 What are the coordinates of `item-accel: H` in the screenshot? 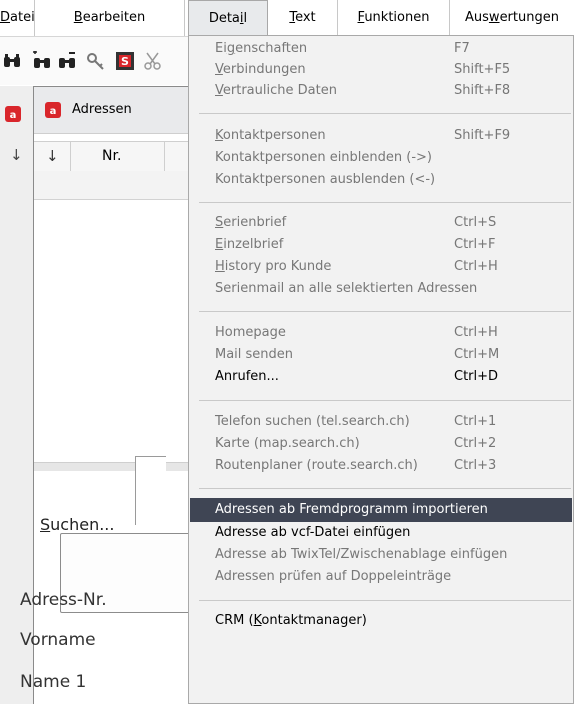 It's located at (220, 266).